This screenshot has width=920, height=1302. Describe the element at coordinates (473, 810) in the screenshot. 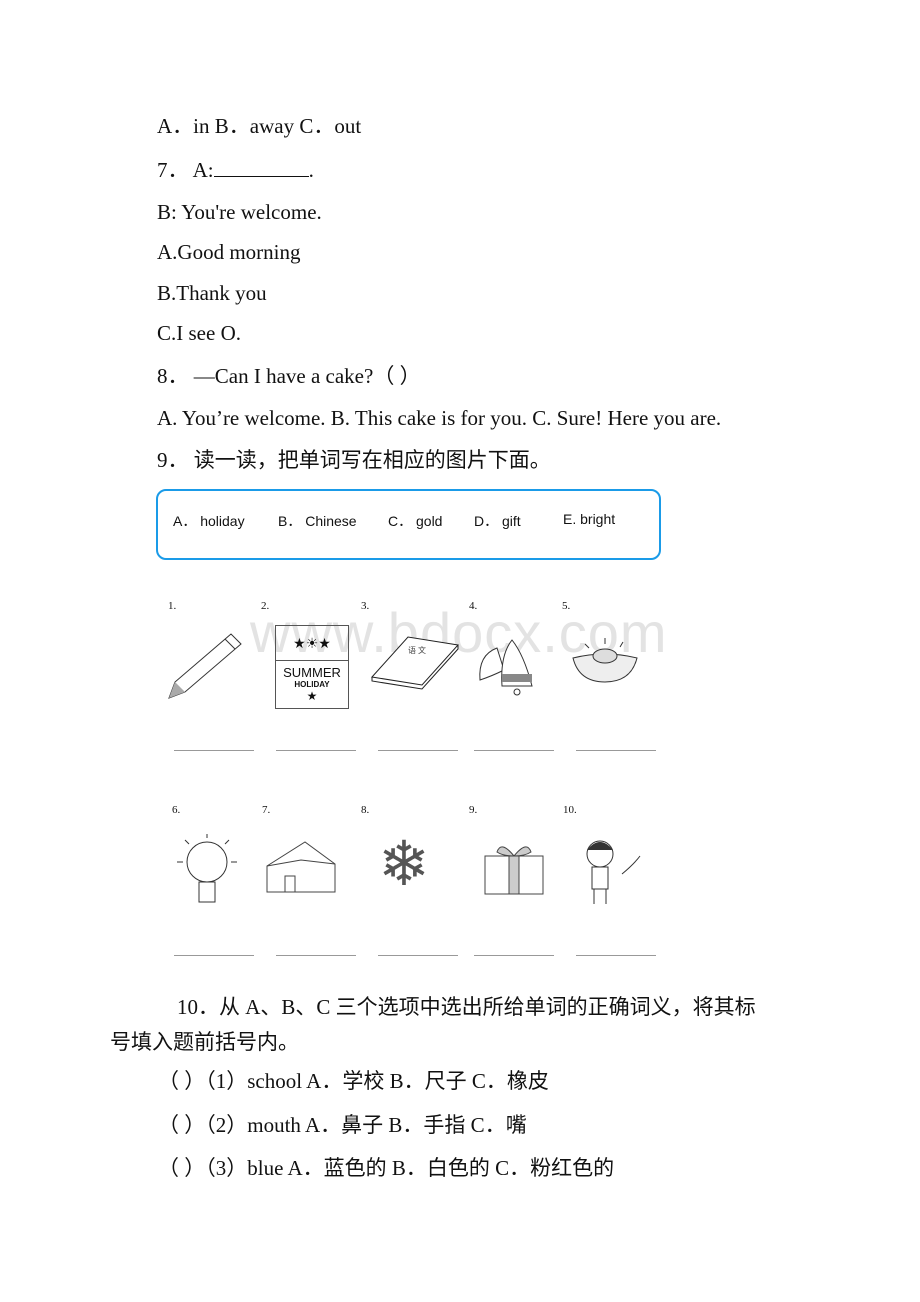

I see `picture-number: 9.` at that location.